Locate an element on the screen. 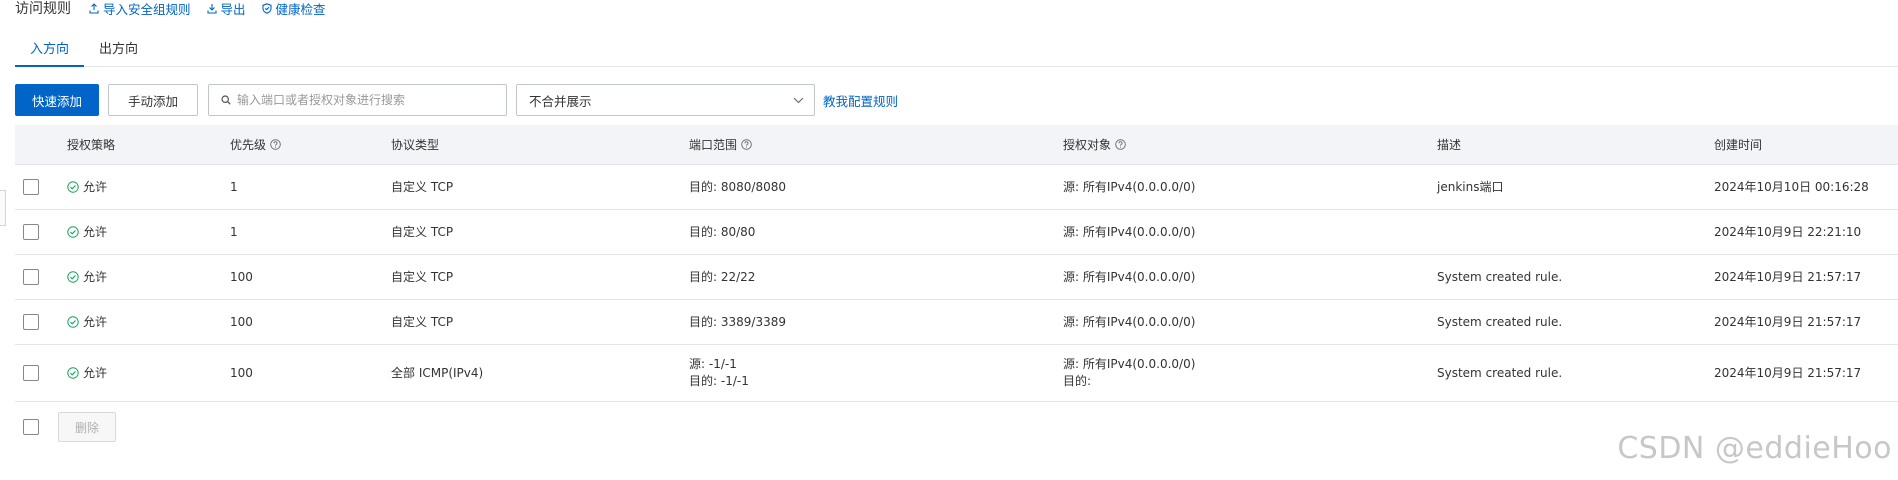 This screenshot has width=1898, height=480. column-header-auth-object-label: 授权对象 is located at coordinates (1087, 145).